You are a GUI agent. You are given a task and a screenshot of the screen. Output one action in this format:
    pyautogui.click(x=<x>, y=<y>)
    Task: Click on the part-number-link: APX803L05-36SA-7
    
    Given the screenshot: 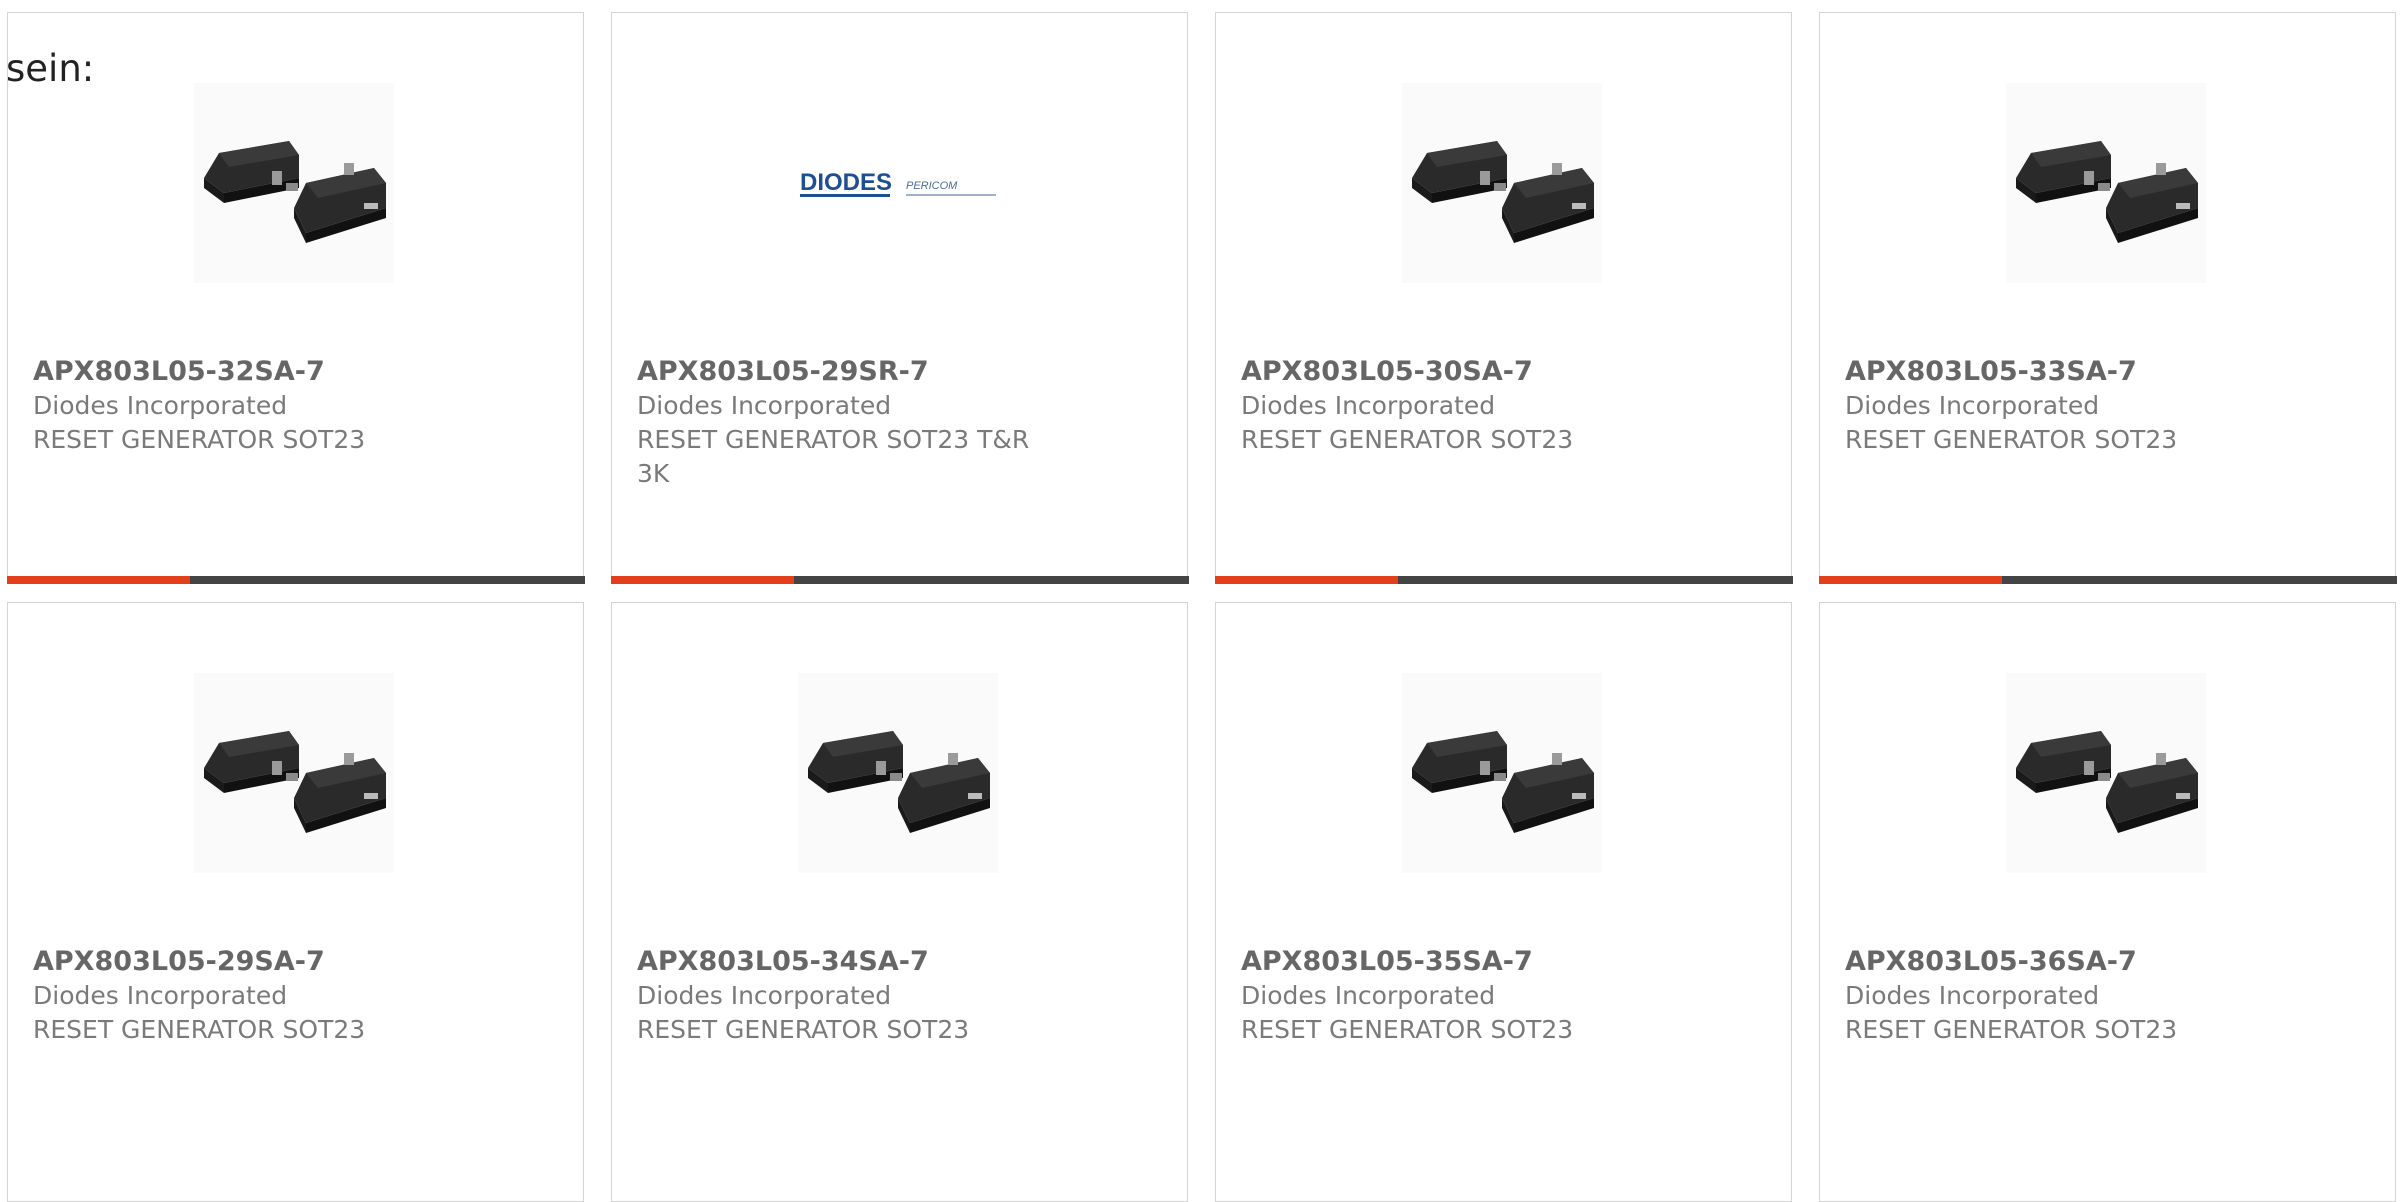 What is the action you would take?
    pyautogui.click(x=2065, y=962)
    